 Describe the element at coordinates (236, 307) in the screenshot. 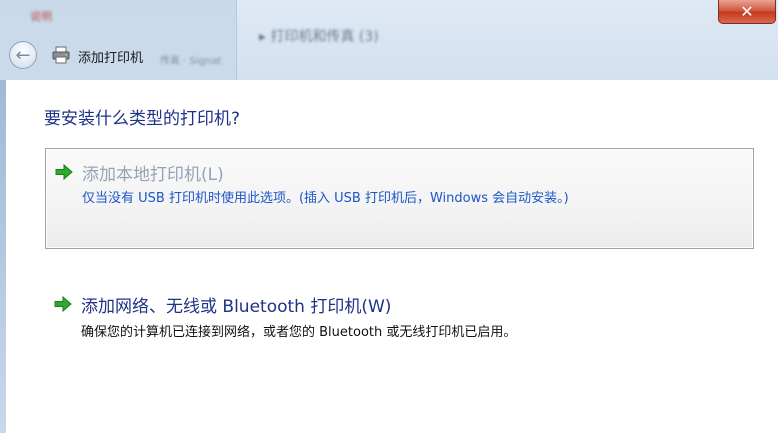

I see `option-title: 添加网络、无线或 Bluetooth 打印机(W)` at that location.